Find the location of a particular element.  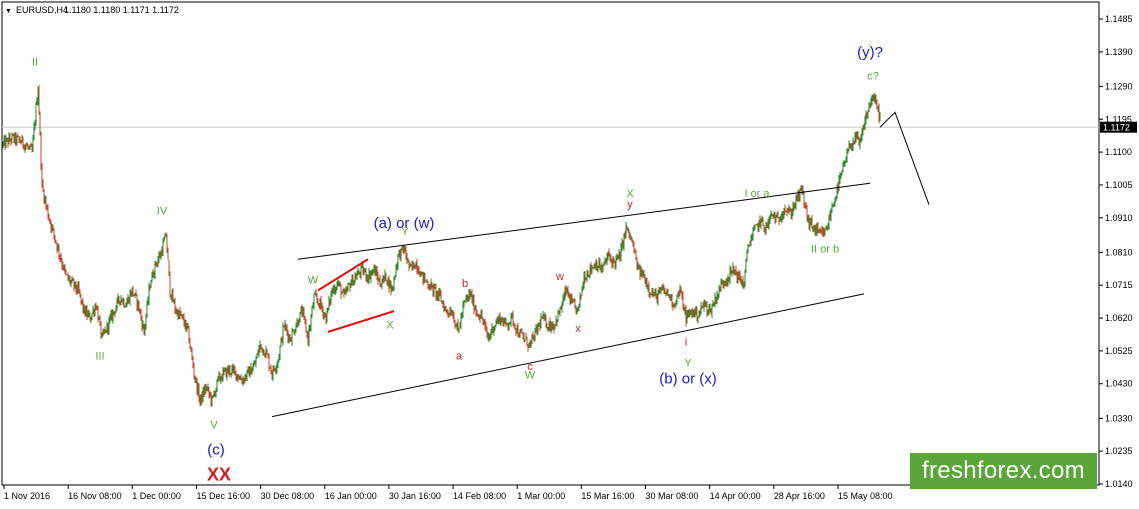

y-tick-label: 1.0715 is located at coordinates (1119, 285).